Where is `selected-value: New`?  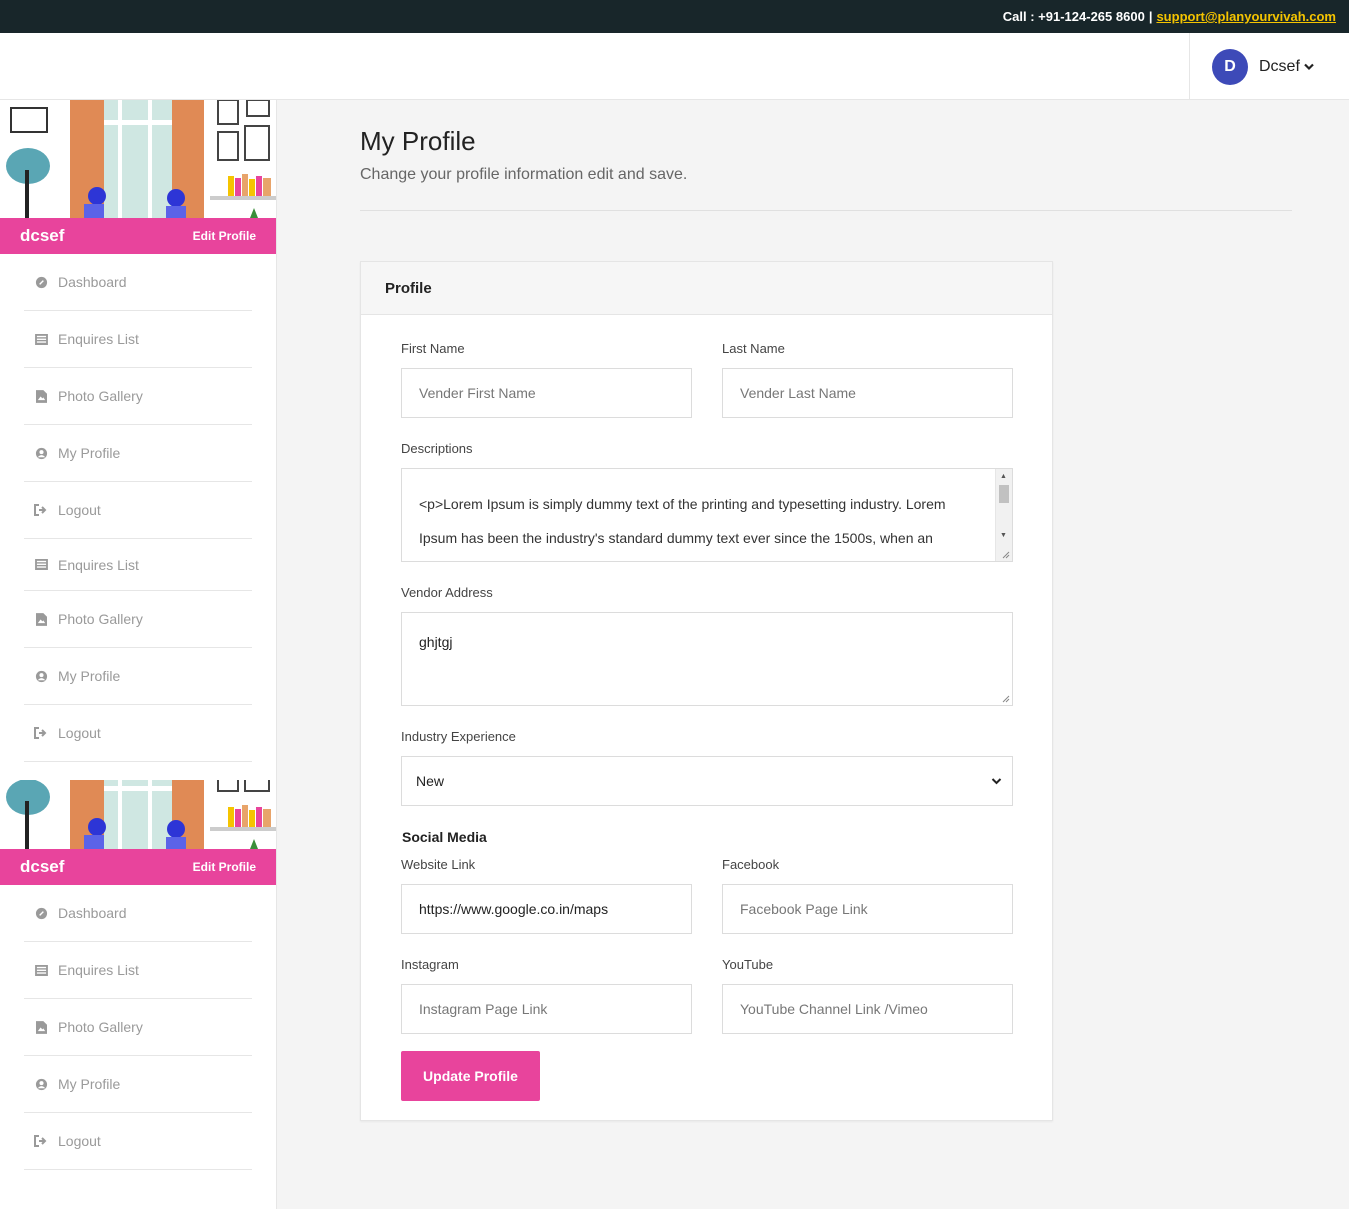 selected-value: New is located at coordinates (430, 781).